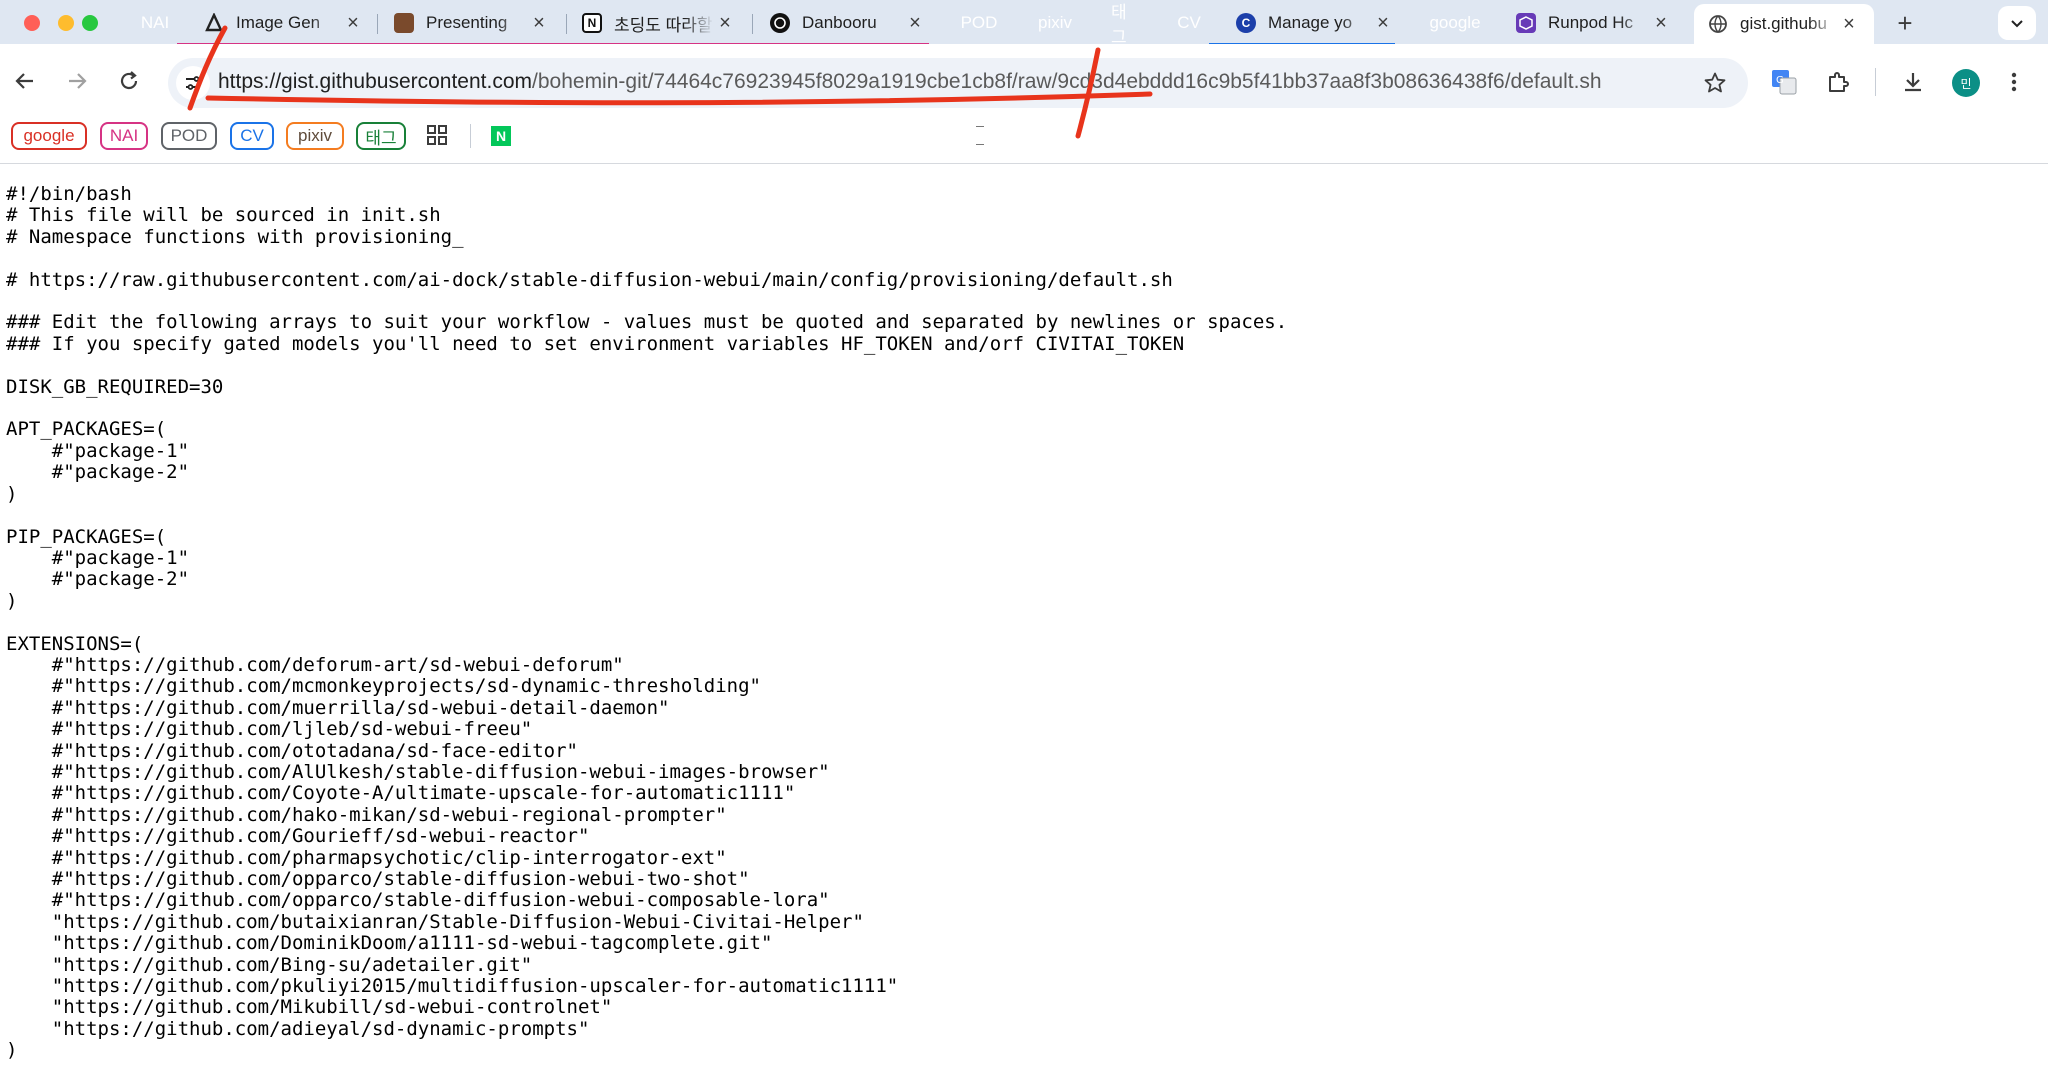  I want to click on forward-button, so click(77, 81).